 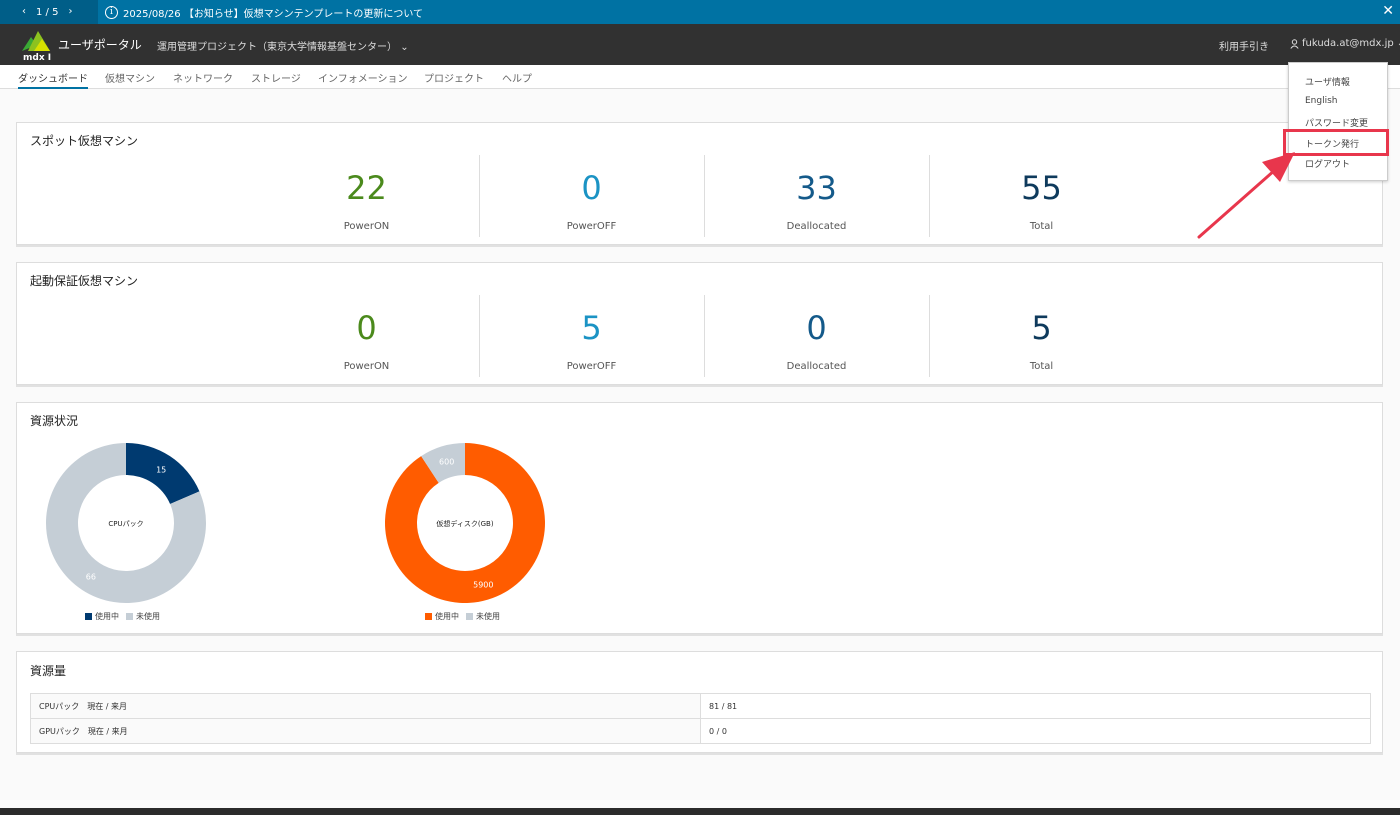 What do you see at coordinates (70, 12) in the screenshot?
I see `next-notice-button: ›` at bounding box center [70, 12].